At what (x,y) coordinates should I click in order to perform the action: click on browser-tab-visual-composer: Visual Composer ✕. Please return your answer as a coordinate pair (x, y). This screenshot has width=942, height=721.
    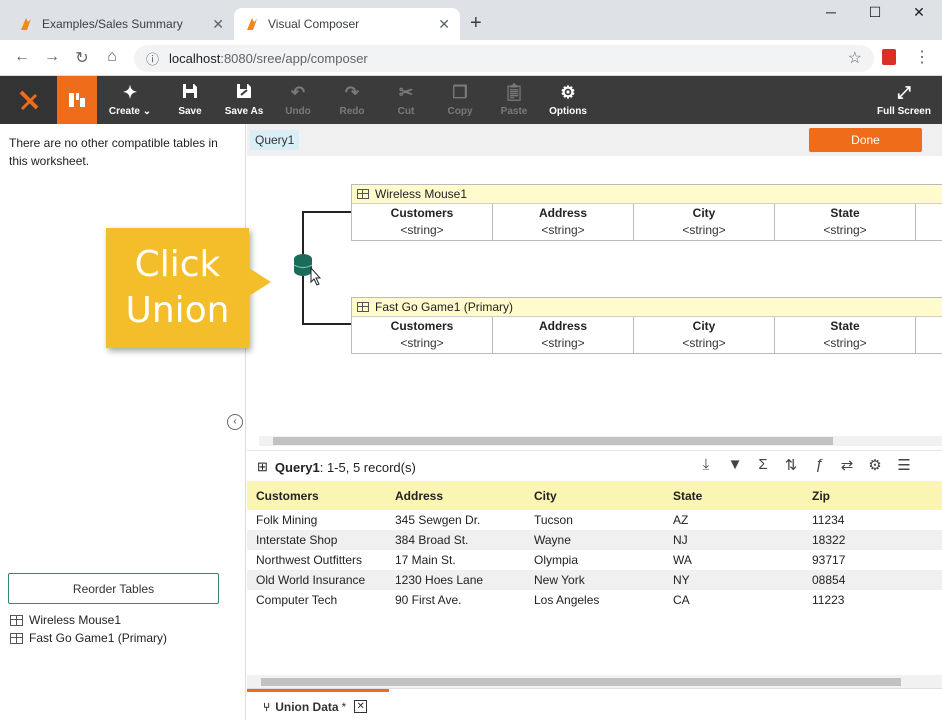
    Looking at the image, I should click on (347, 24).